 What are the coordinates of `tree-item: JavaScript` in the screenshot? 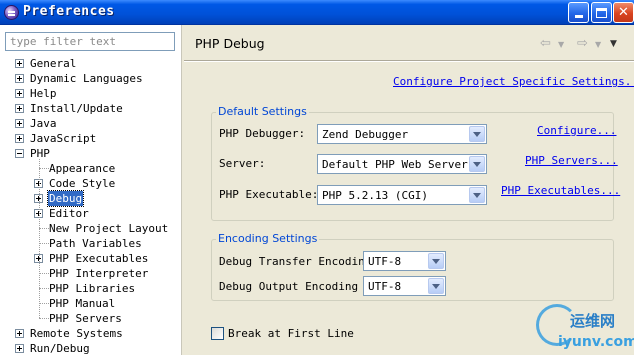 It's located at (90, 138).